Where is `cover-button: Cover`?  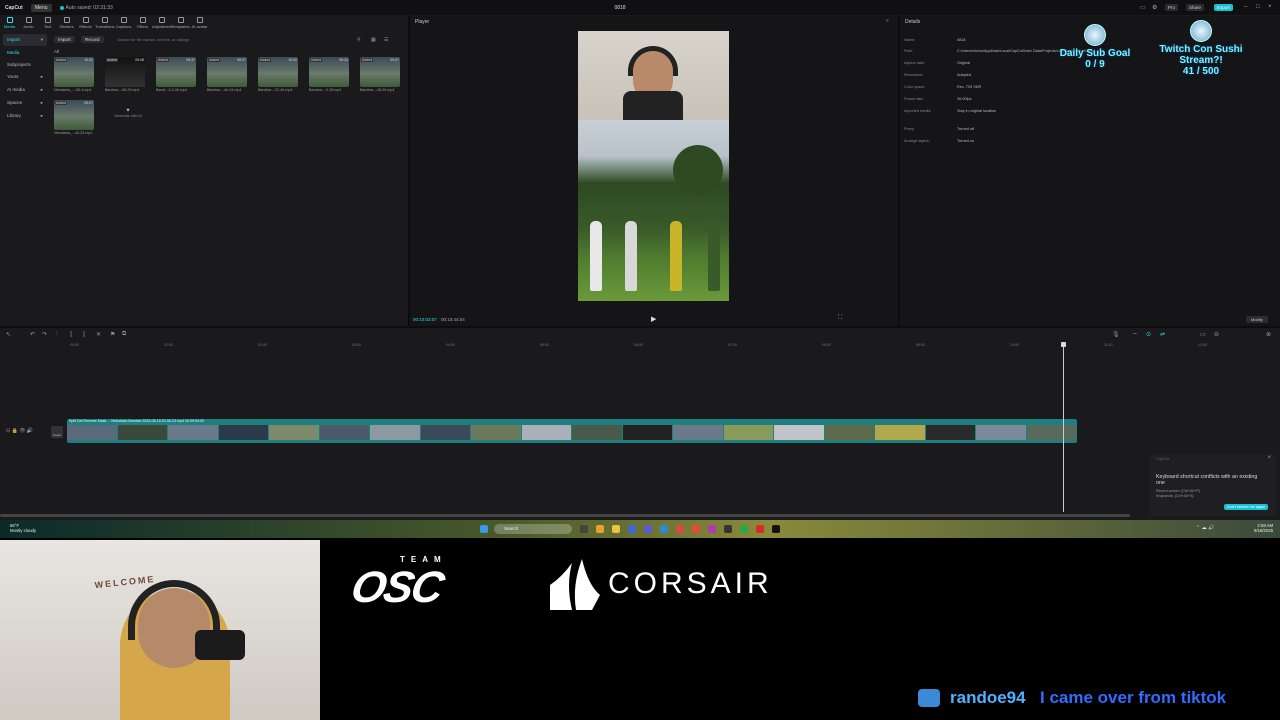
cover-button: Cover is located at coordinates (57, 432).